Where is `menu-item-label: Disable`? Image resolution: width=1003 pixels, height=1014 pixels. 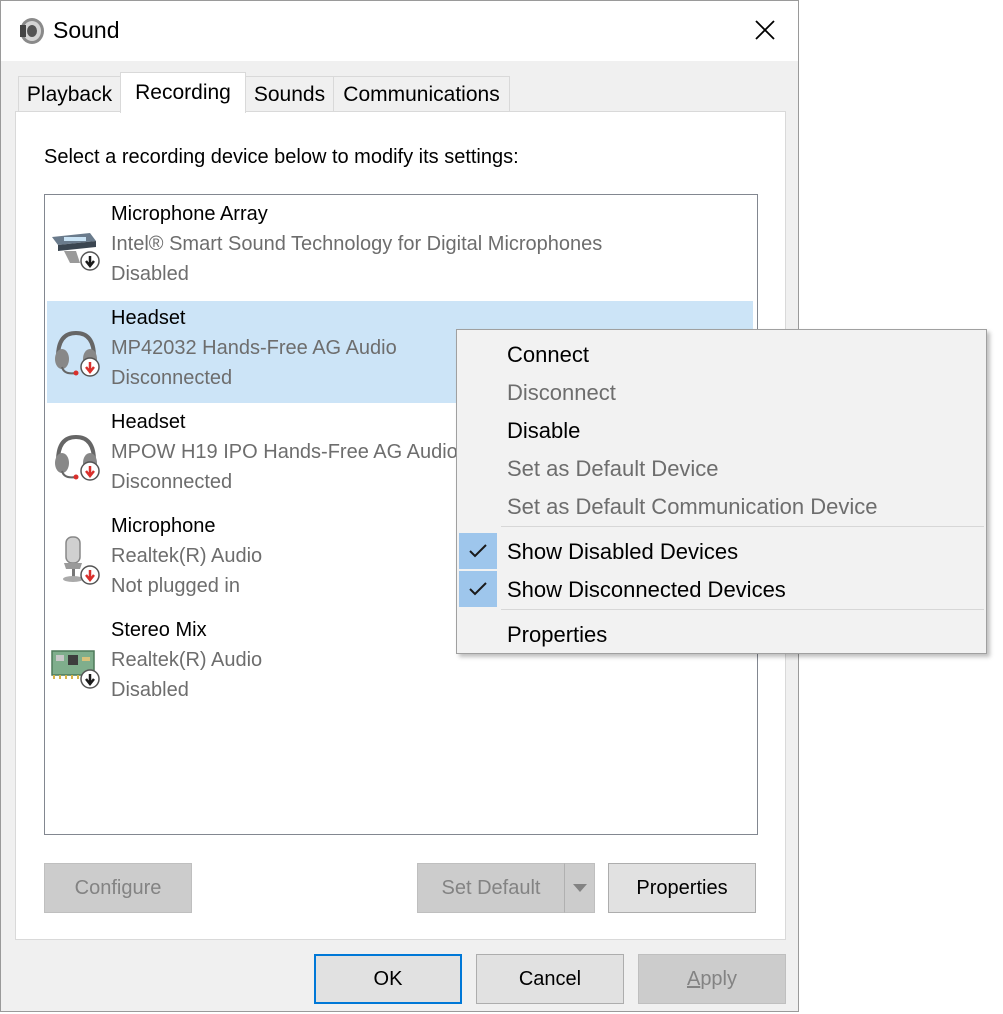 menu-item-label: Disable is located at coordinates (544, 430).